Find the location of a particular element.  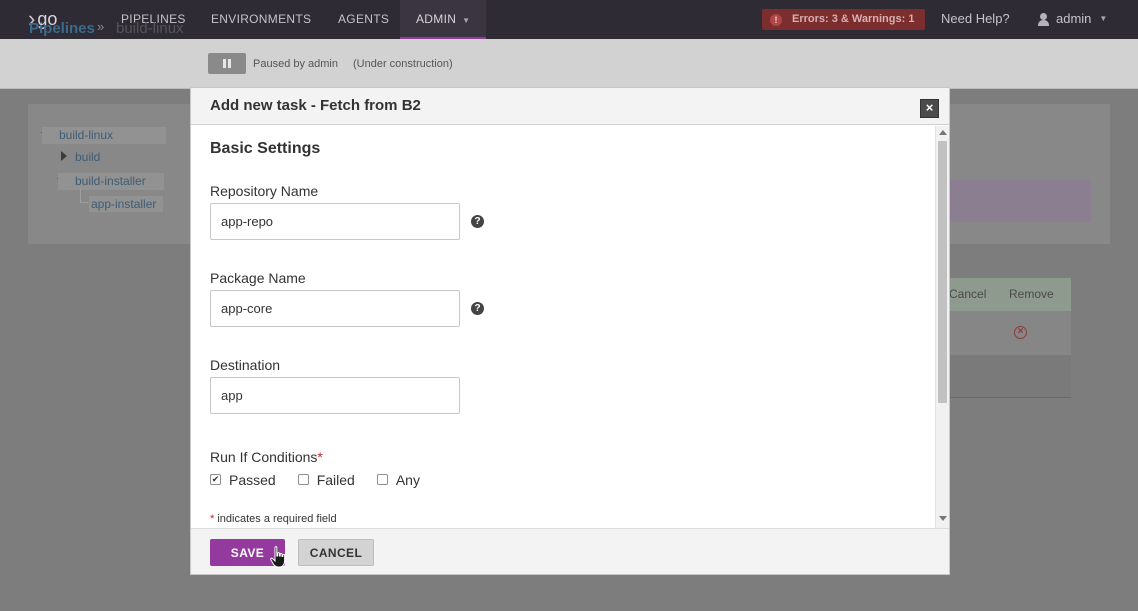

modal-title: Add new task - Fetch from B2 is located at coordinates (315, 105).